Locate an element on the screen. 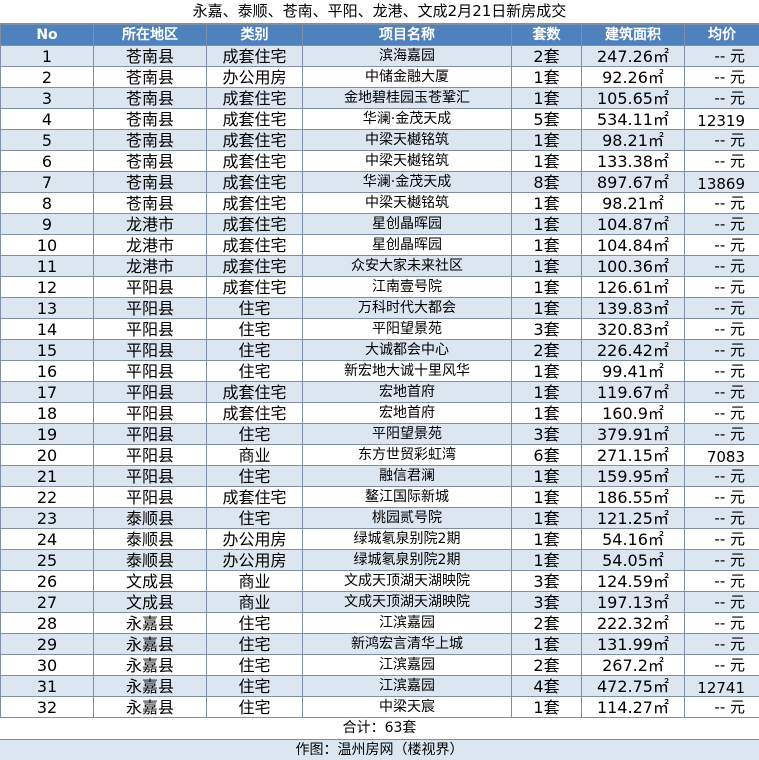 The height and width of the screenshot is (760, 759). cell-no: 8 is located at coordinates (47, 203).